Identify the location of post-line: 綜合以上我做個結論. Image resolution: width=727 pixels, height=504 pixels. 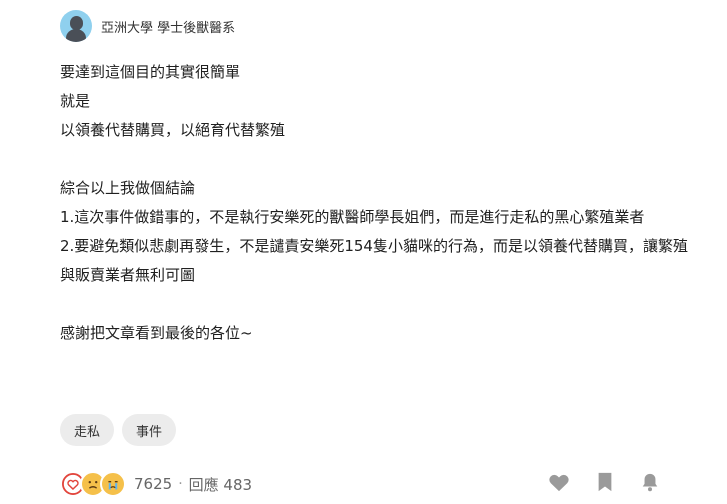
(128, 188).